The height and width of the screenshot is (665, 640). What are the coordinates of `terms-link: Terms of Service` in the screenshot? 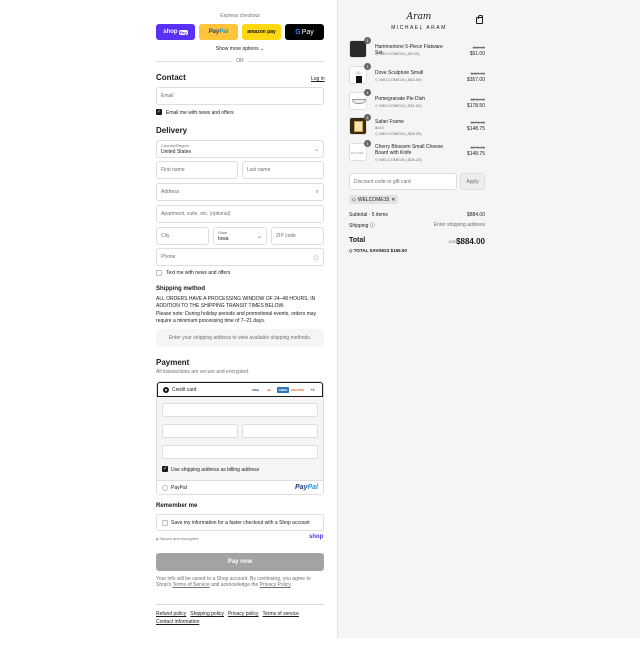 It's located at (190, 585).